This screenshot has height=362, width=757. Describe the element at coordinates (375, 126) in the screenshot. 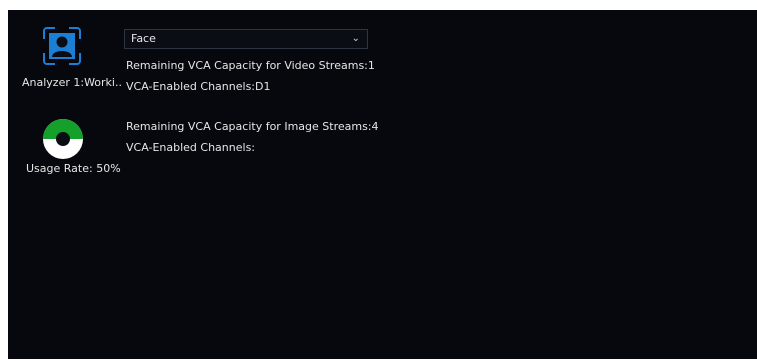

I see `image-capacity-value: 4` at that location.